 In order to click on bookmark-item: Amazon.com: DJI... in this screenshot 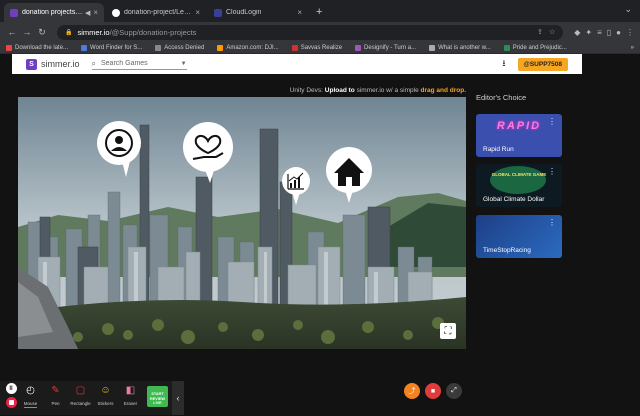, I will do `click(248, 47)`.